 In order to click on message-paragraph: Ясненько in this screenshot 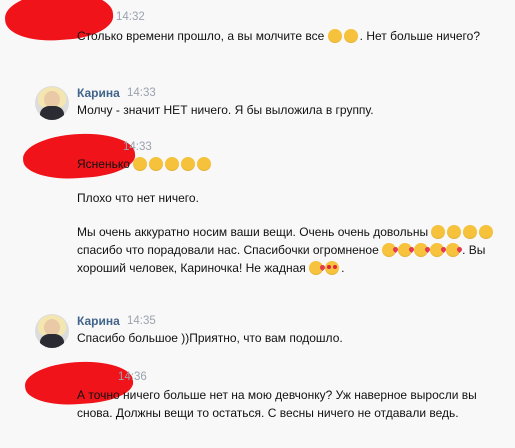, I will do `click(287, 164)`.